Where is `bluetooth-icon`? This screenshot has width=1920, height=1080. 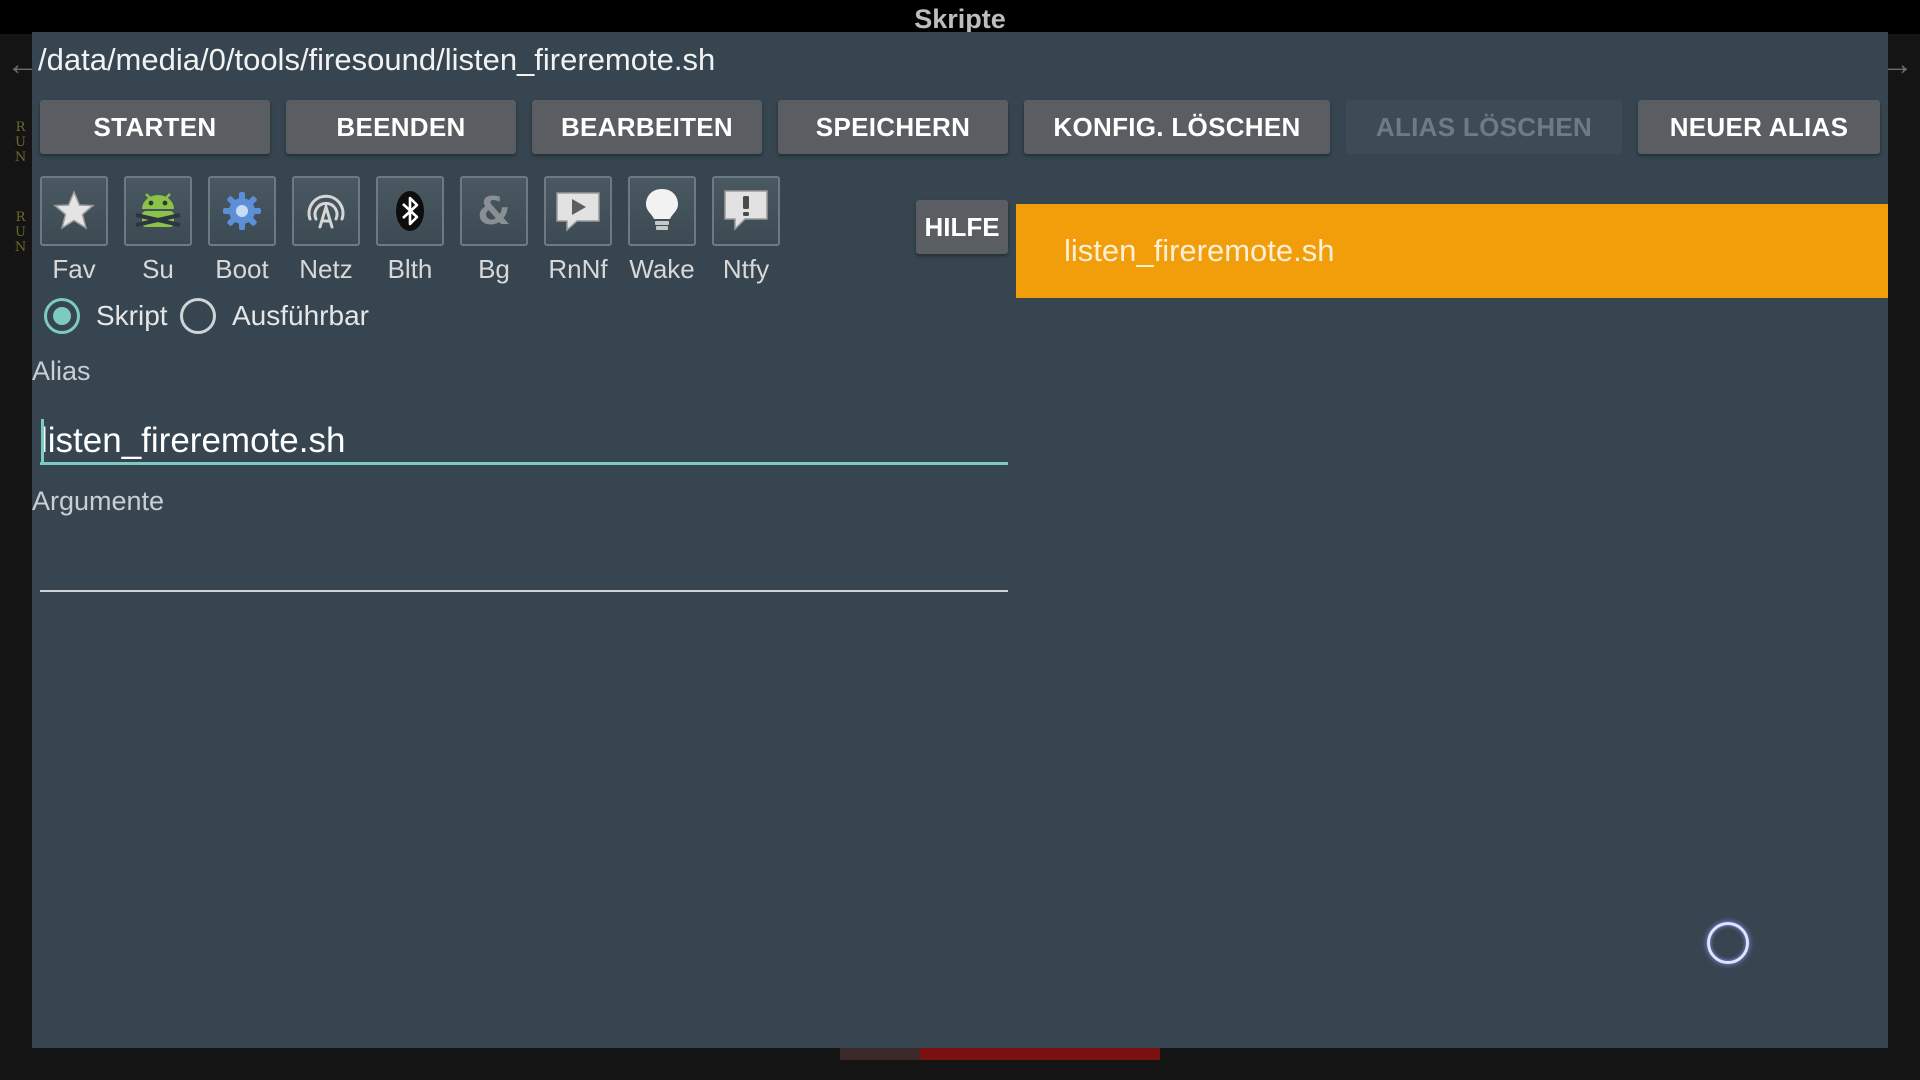 bluetooth-icon is located at coordinates (410, 211).